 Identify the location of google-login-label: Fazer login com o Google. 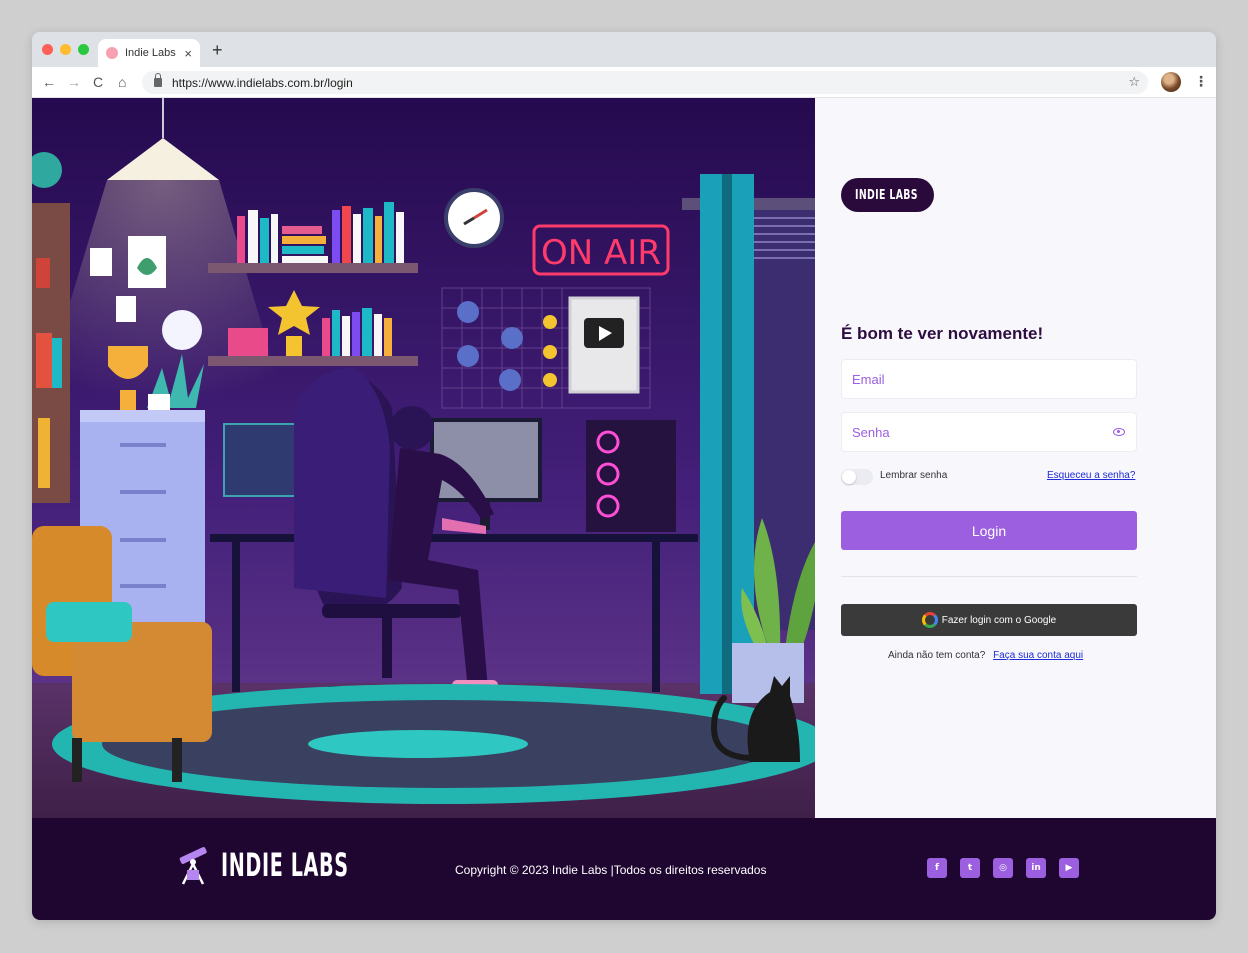
(999, 620).